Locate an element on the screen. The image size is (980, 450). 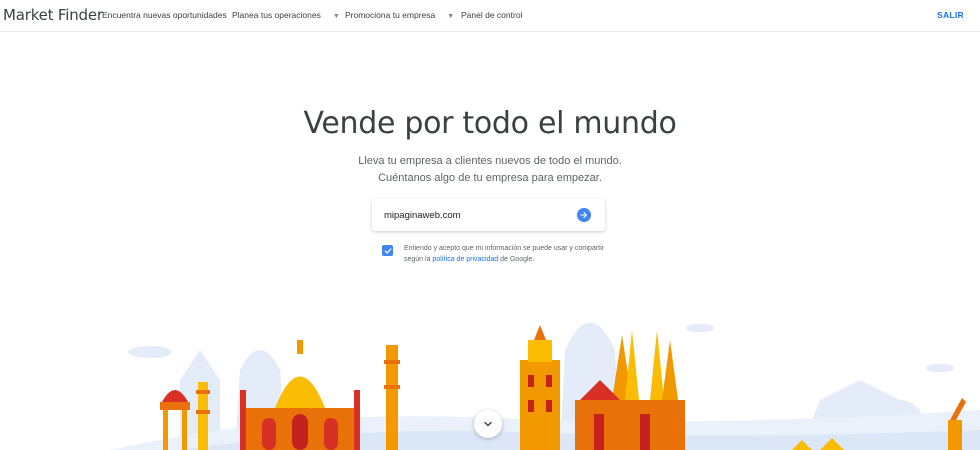
submit-url-button is located at coordinates (584, 215).